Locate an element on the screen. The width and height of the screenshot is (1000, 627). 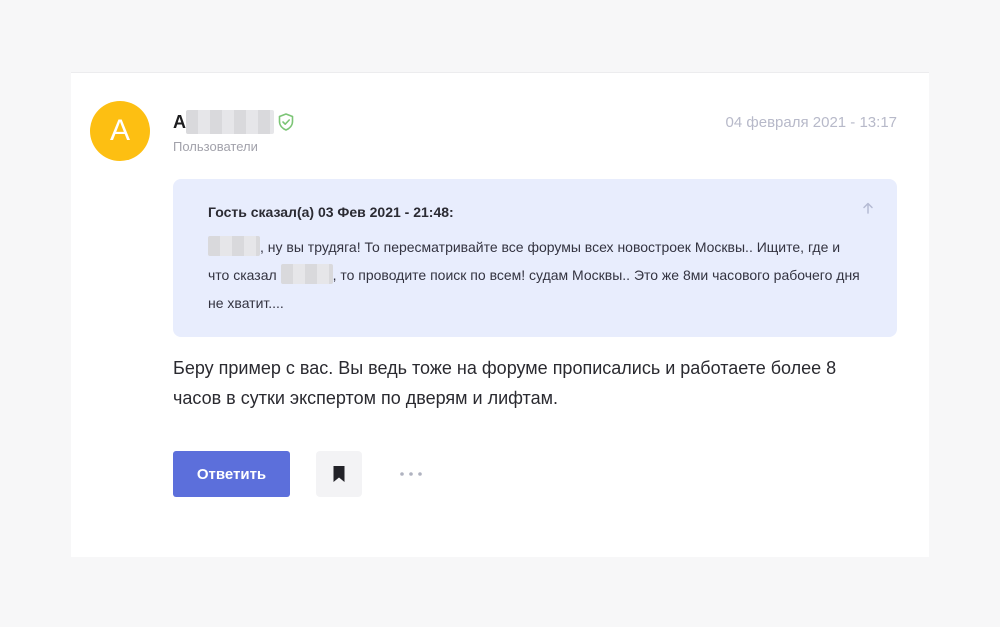
author-name-redacted is located at coordinates (230, 122).